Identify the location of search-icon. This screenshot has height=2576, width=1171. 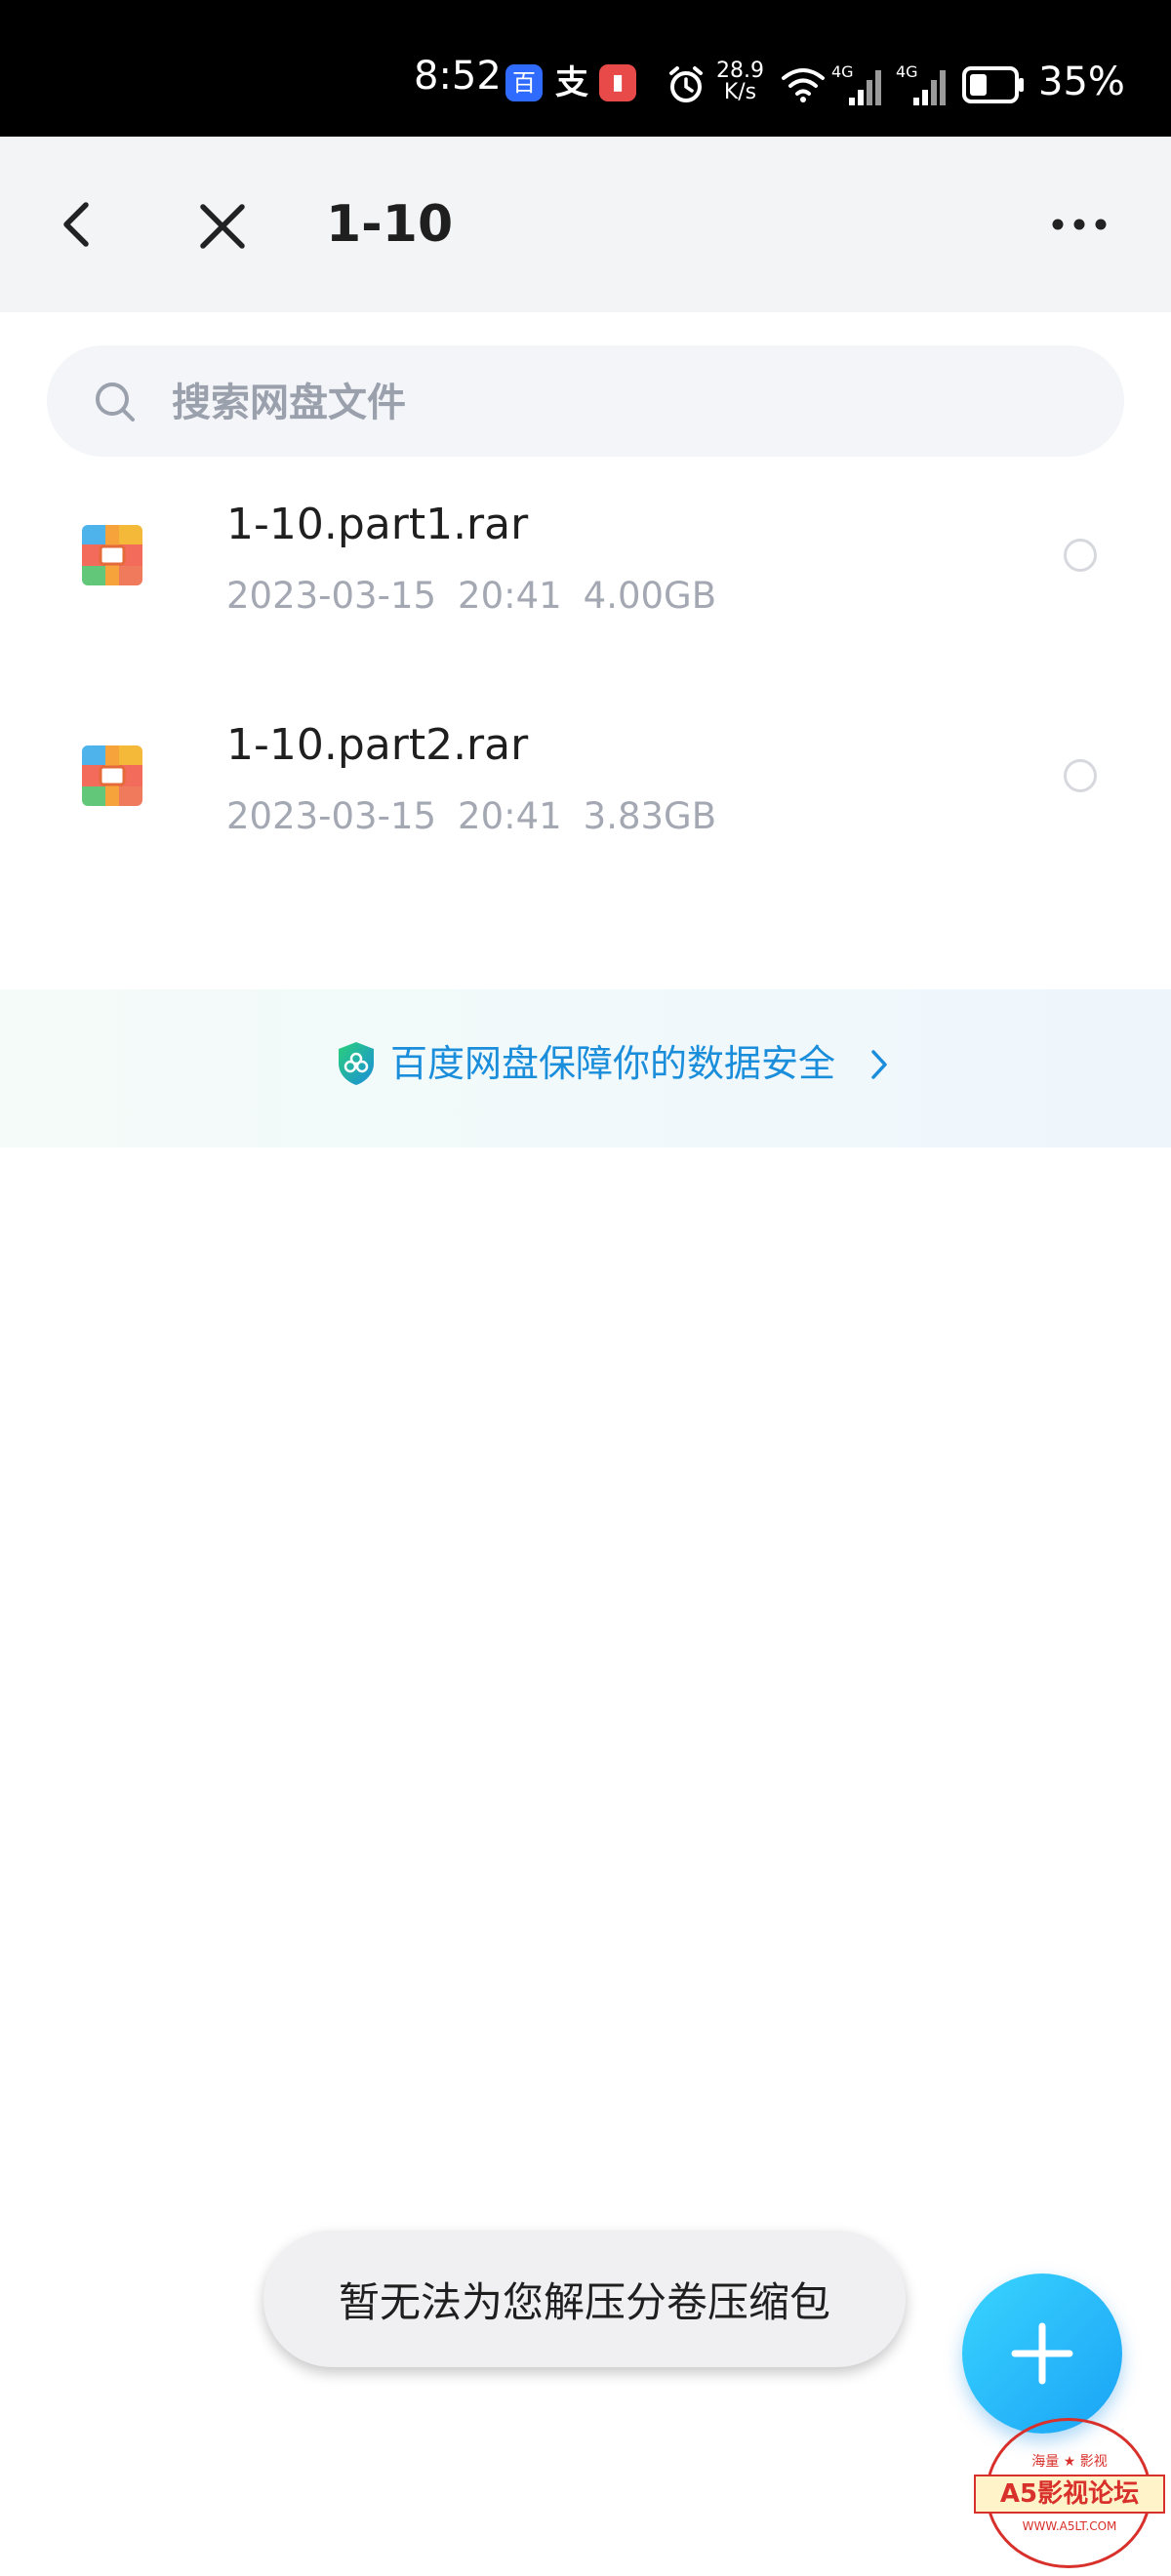
(115, 402).